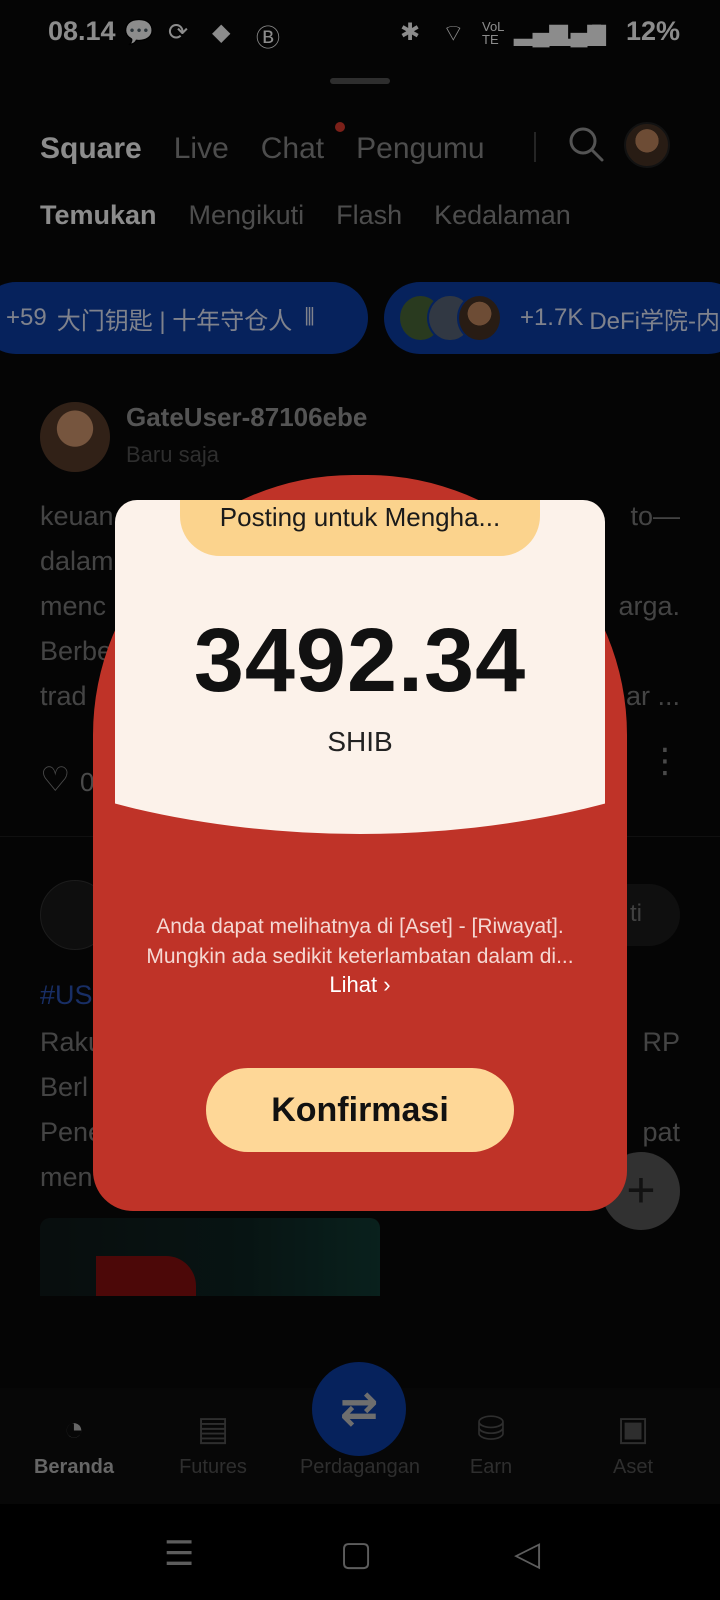  I want to click on view-link: Lihat ›, so click(360, 985).